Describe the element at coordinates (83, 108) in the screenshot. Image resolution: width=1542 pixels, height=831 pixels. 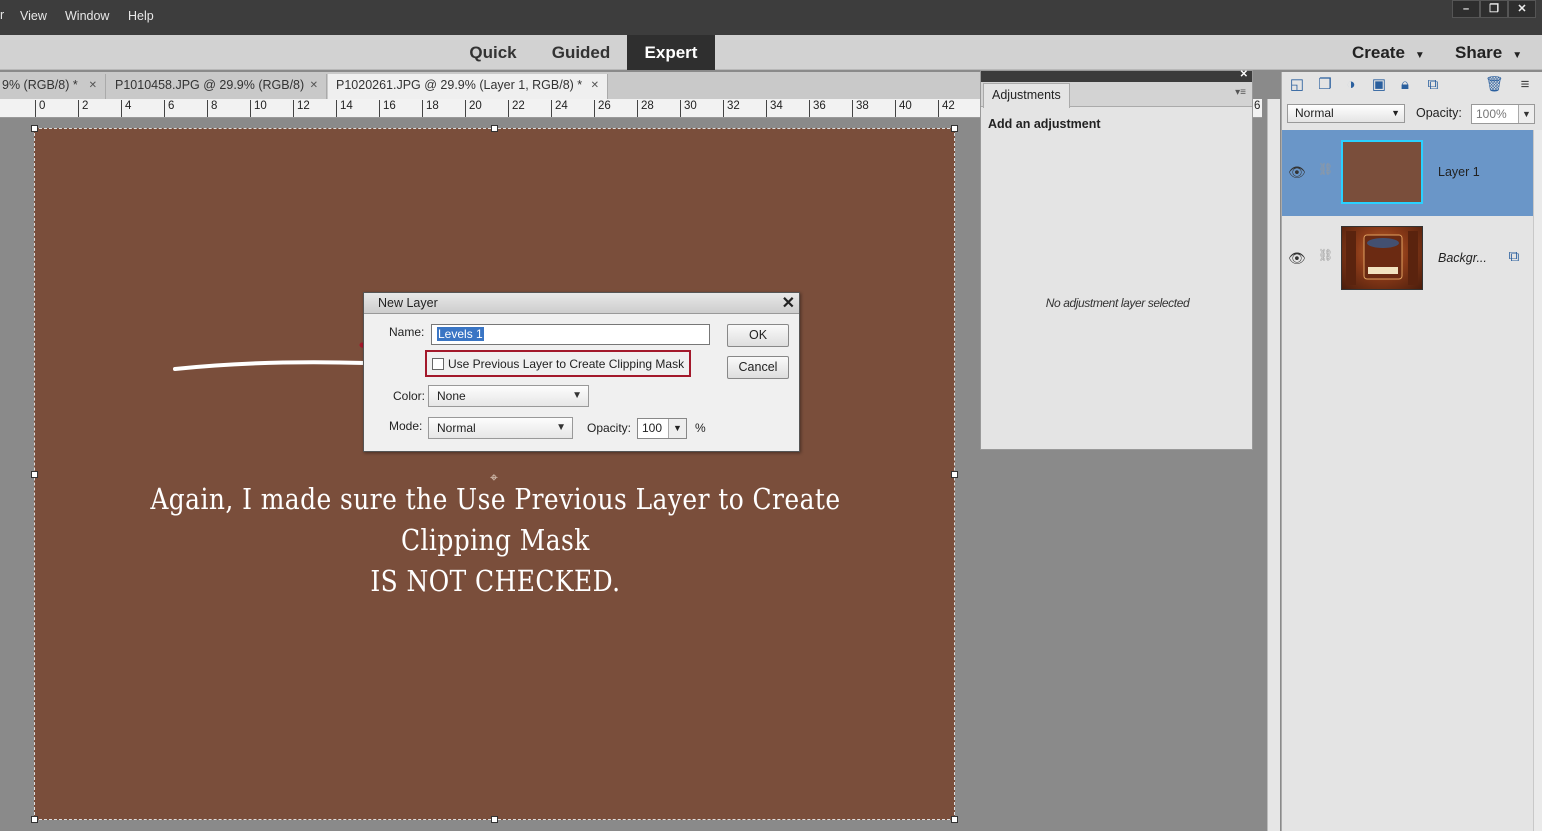
I see `ruler-mark: 2` at that location.